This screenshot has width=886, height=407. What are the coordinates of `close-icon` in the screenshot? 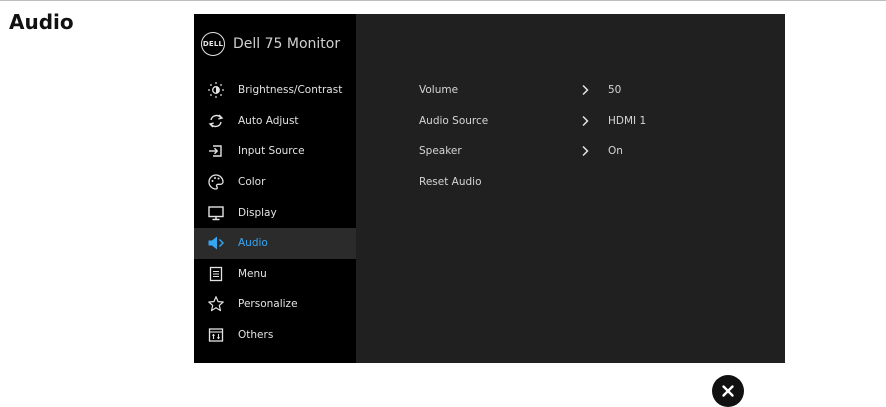 It's located at (728, 391).